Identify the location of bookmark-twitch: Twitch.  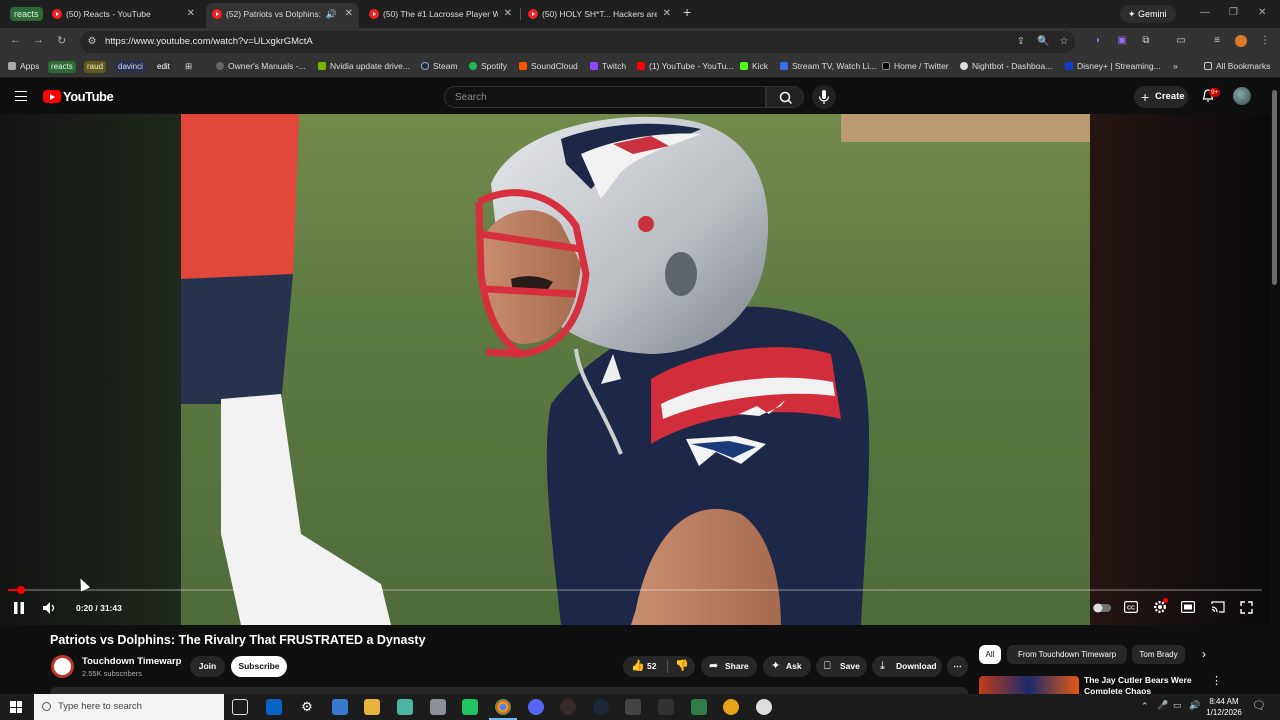
(608, 66).